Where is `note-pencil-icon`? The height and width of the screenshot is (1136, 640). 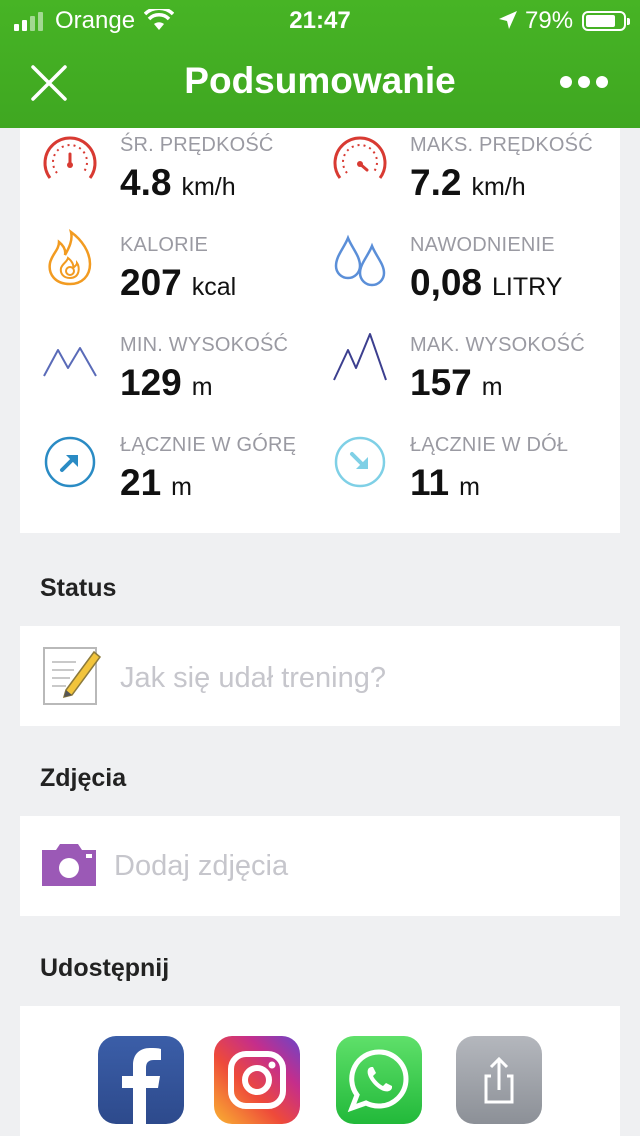
note-pencil-icon is located at coordinates (72, 676).